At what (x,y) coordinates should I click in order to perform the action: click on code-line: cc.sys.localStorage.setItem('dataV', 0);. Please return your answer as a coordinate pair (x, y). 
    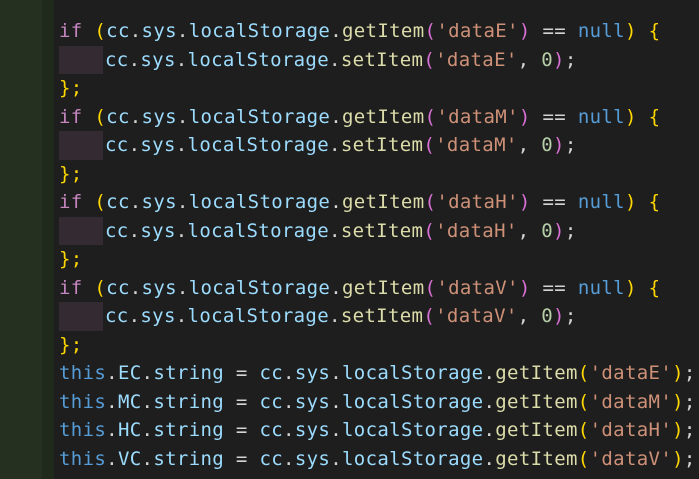
    Looking at the image, I should click on (377, 316).